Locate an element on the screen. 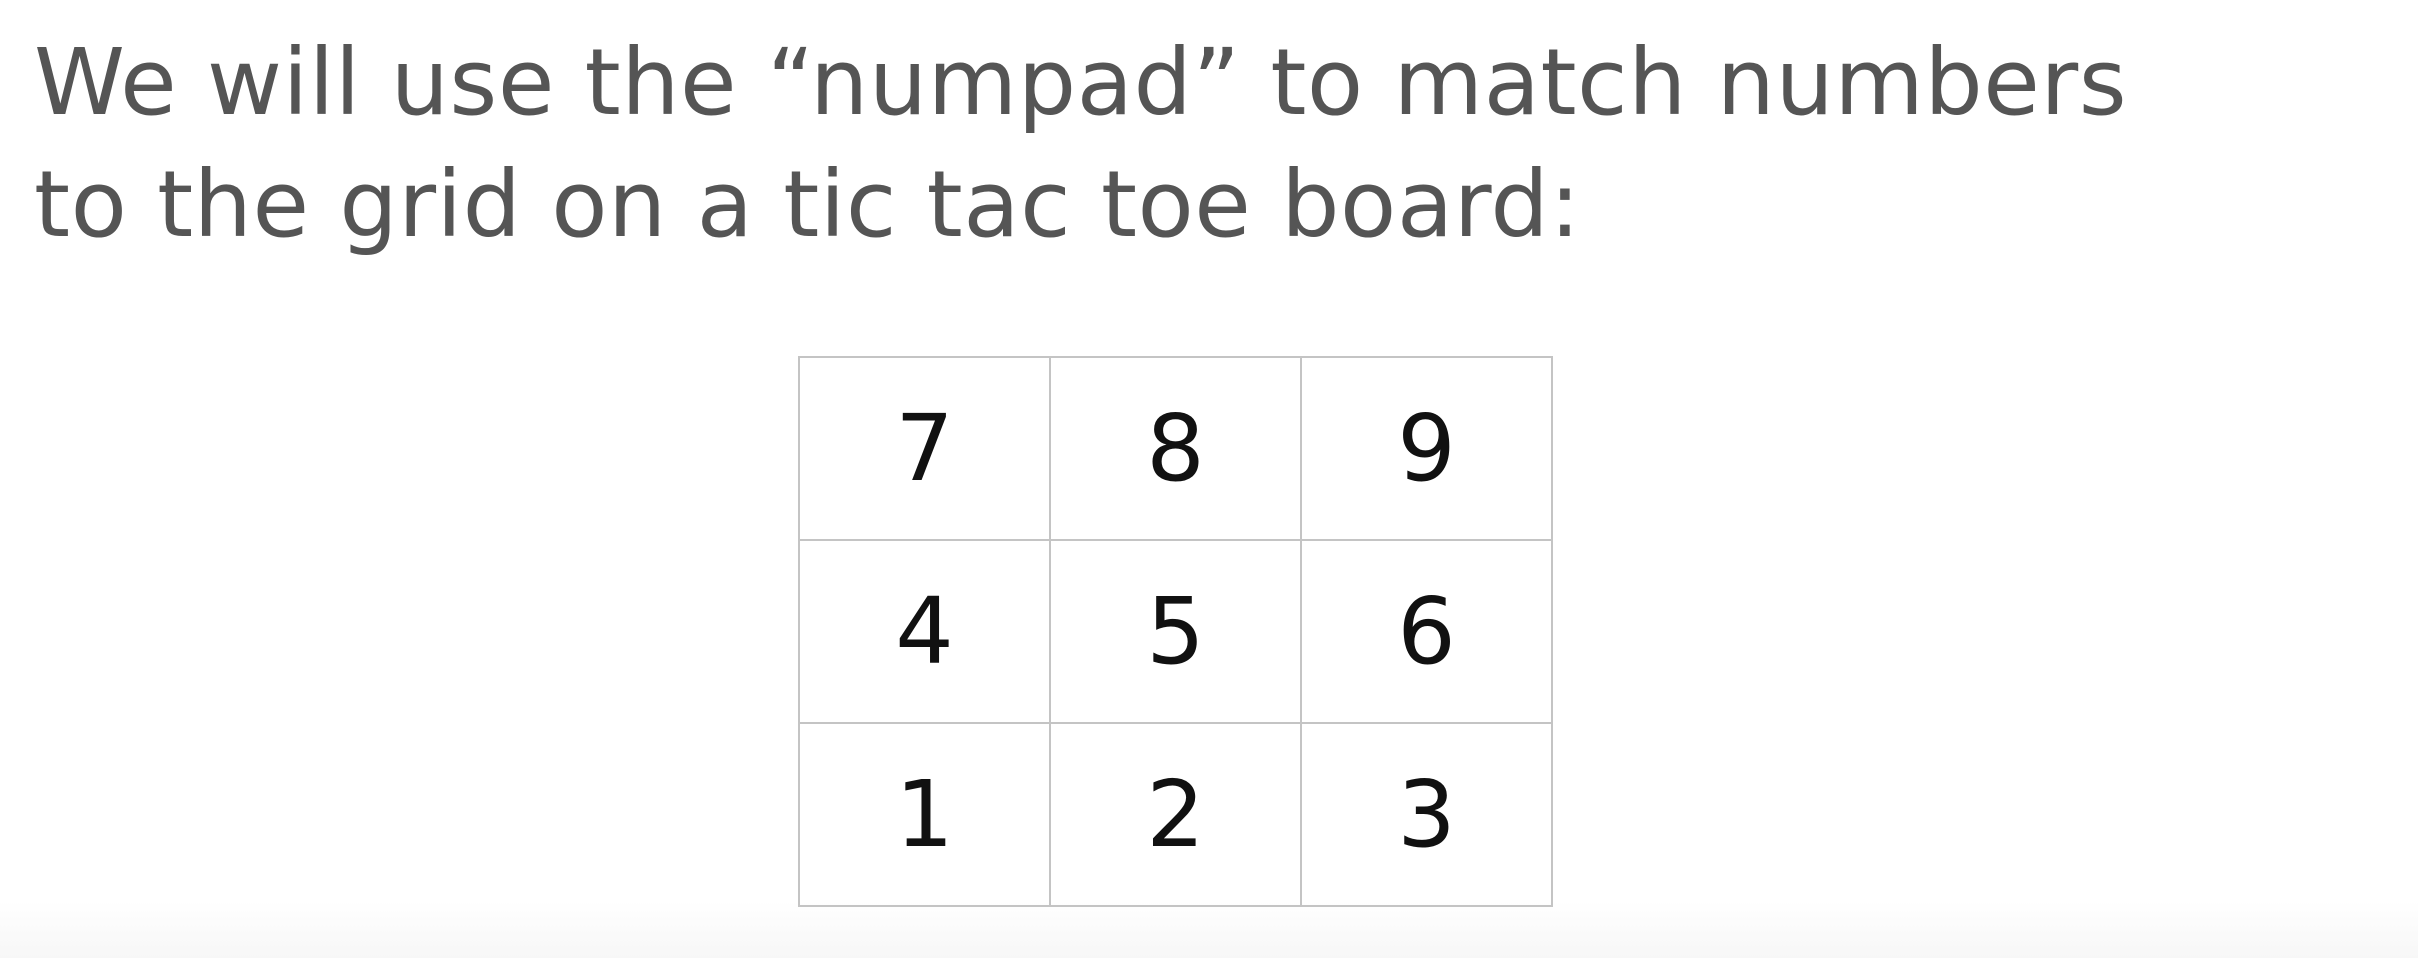  grid-row-bottom: 1 2 3 is located at coordinates (1175, 814).